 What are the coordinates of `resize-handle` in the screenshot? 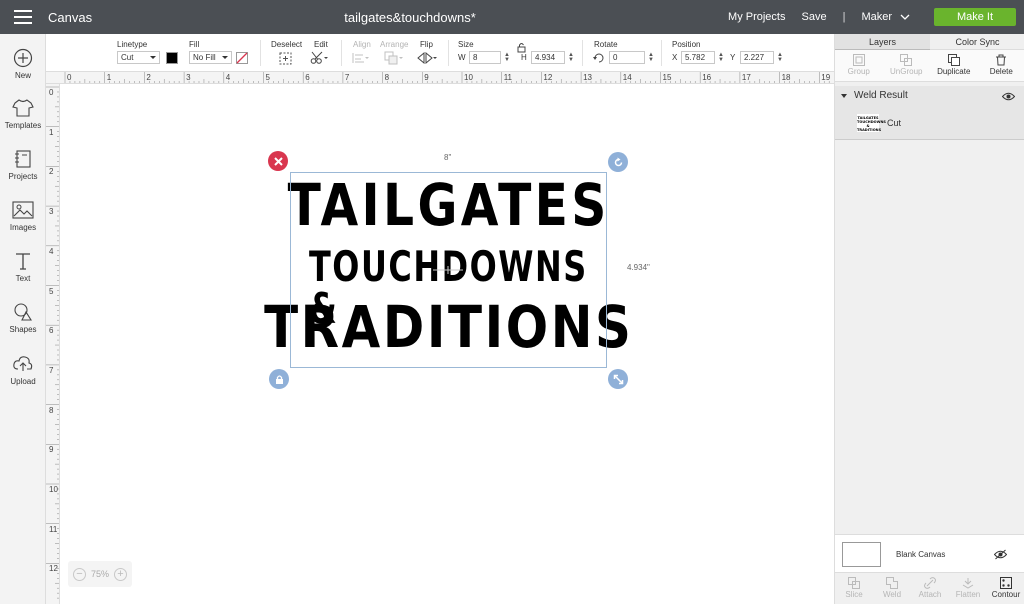 It's located at (618, 379).